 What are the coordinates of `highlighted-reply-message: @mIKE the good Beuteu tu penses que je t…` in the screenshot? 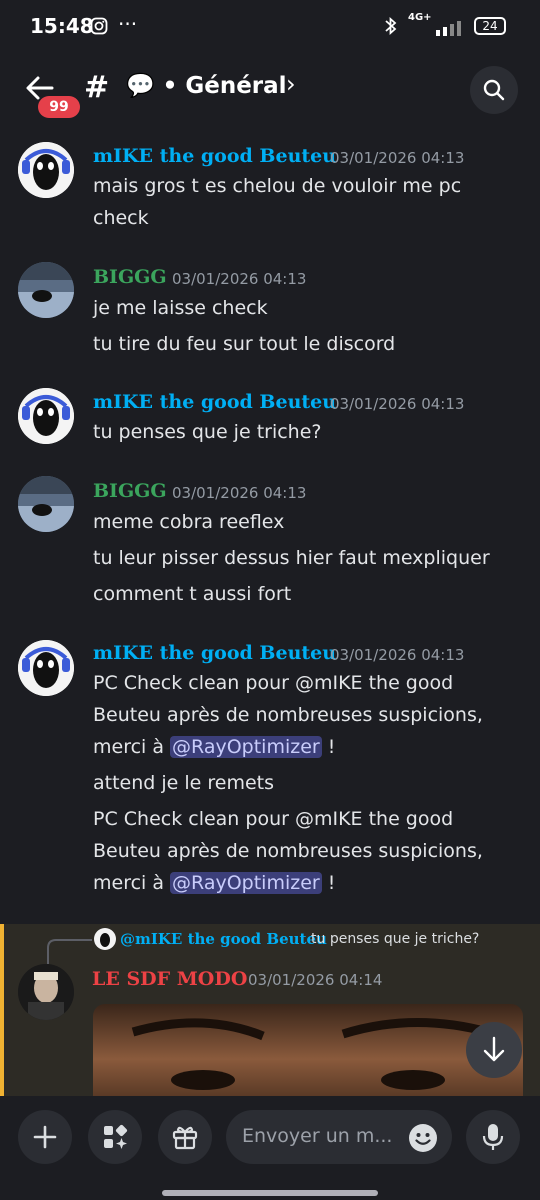 It's located at (270, 1010).